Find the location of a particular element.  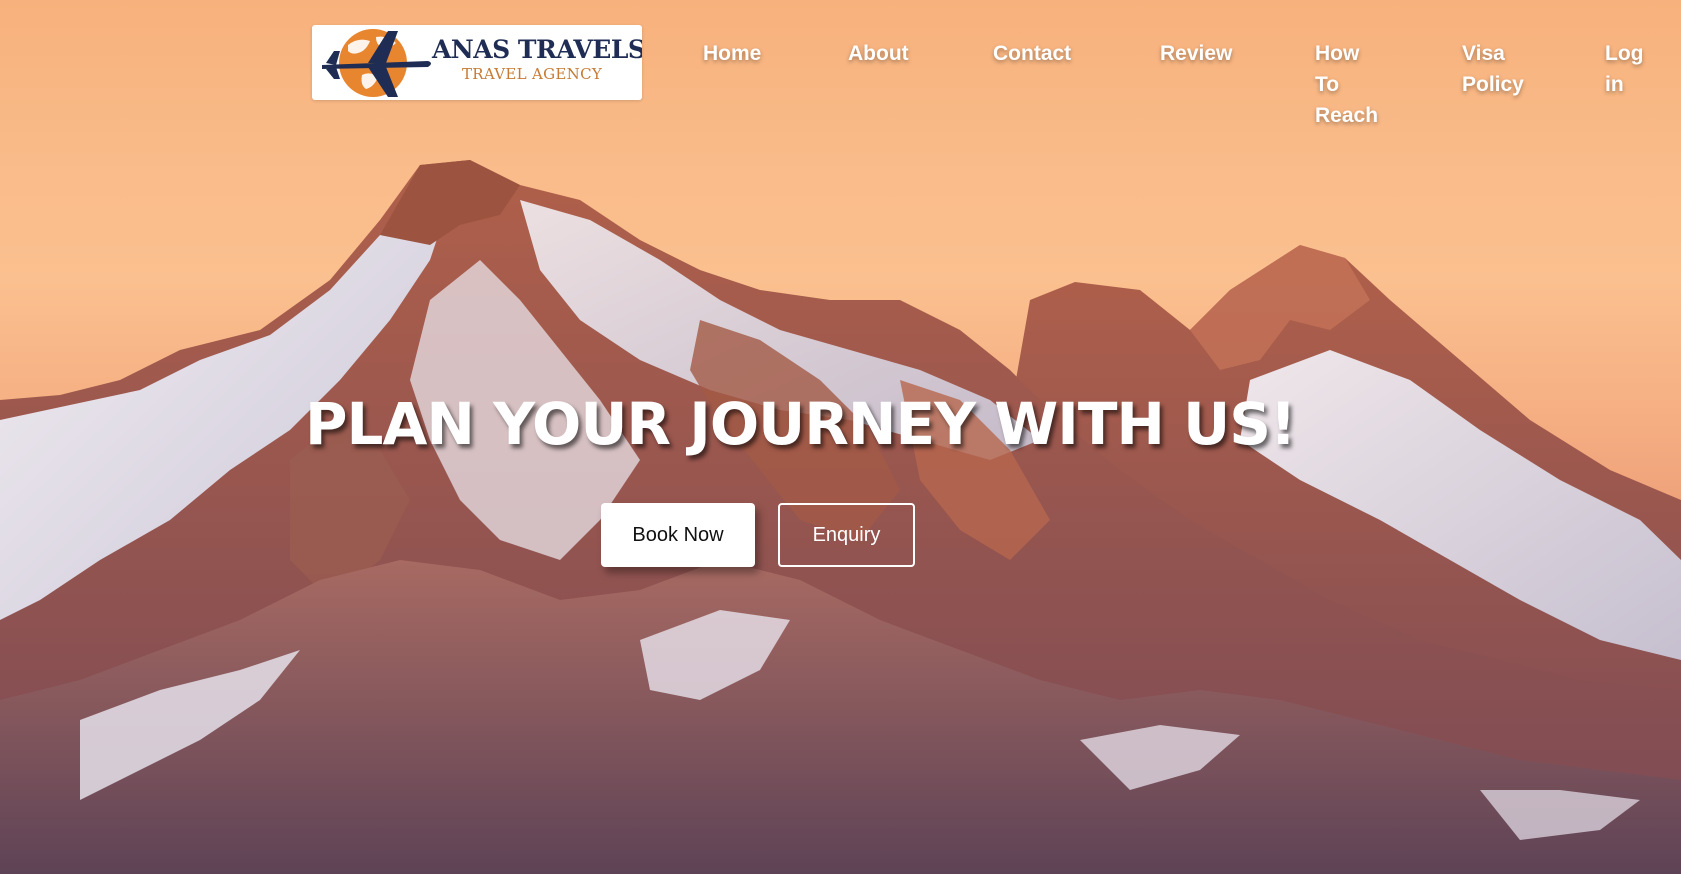

nav-how-to-reach-link: How To Reach is located at coordinates (1350, 84).